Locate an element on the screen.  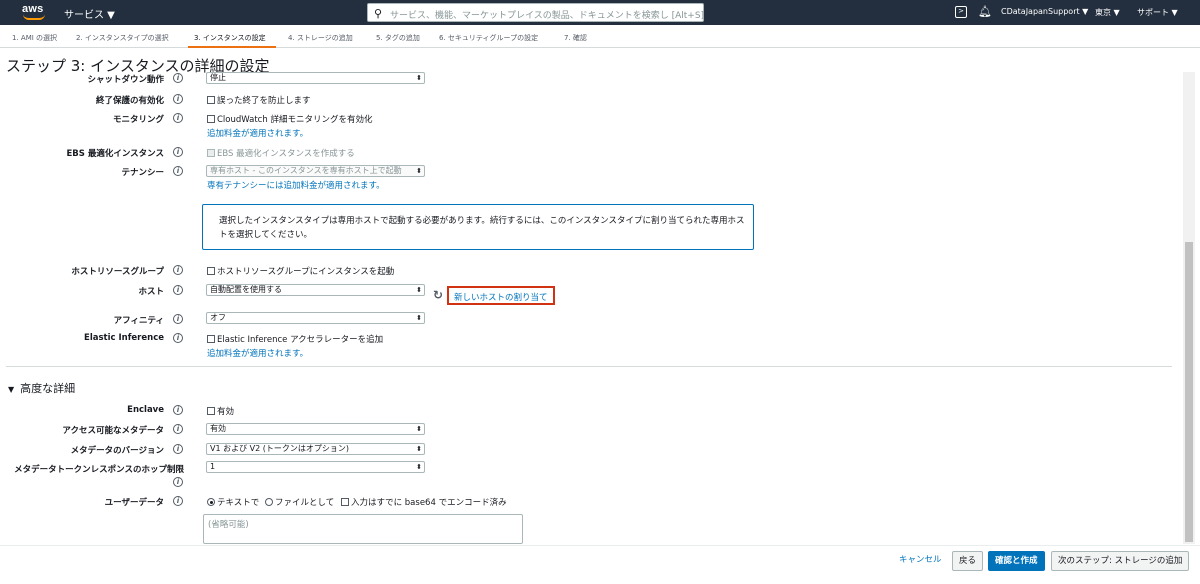
bell-icon: 🔔︎ is located at coordinates (985, 11).